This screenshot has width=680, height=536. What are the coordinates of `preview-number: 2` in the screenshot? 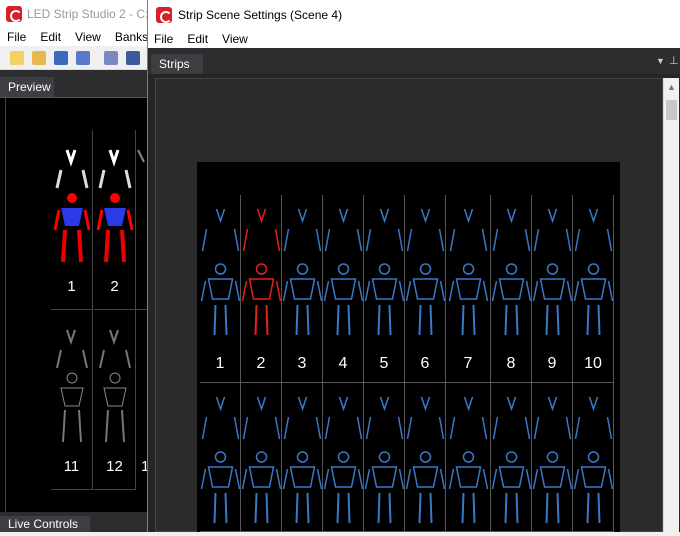 It's located at (114, 286).